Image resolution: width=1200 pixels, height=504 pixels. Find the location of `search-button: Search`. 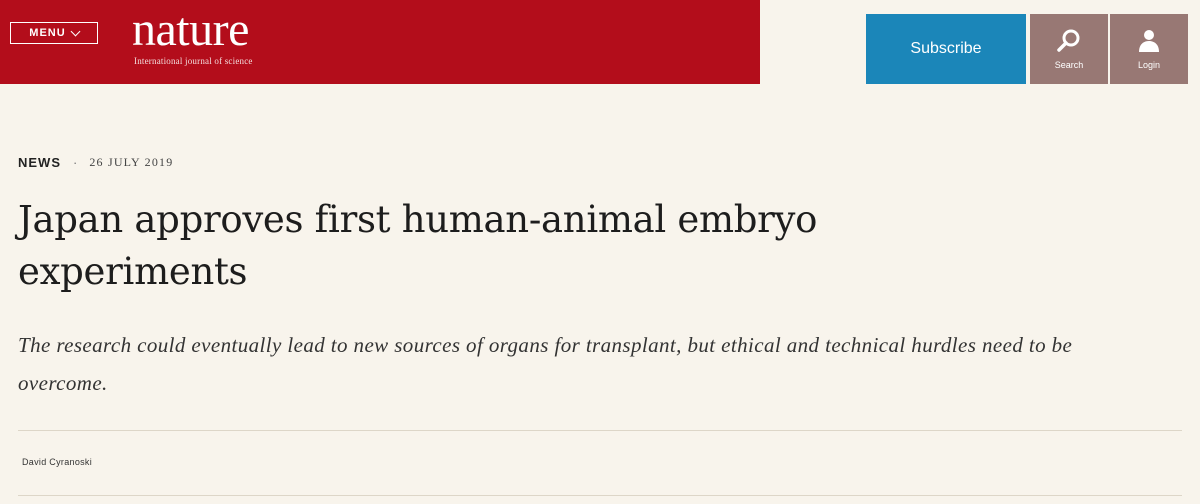

search-button: Search is located at coordinates (1069, 49).